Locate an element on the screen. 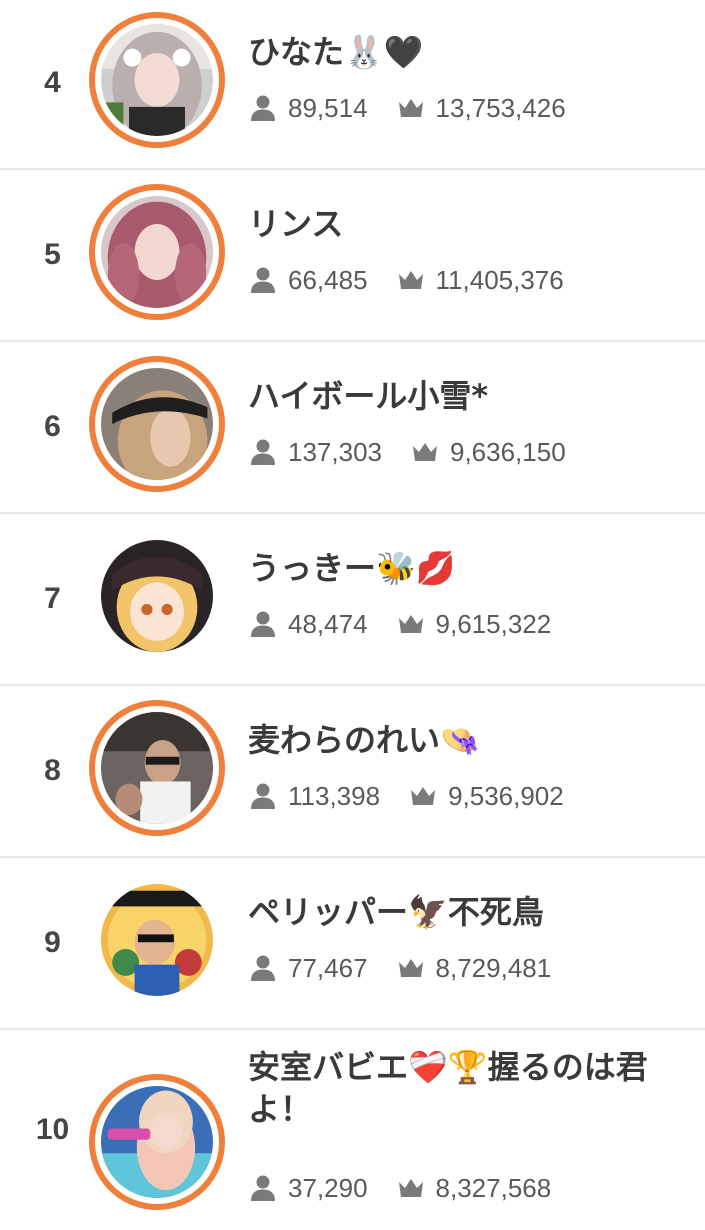 Image resolution: width=705 pixels, height=1230 pixels. user-name: 麦わらのれい👒 is located at coordinates (466, 740).